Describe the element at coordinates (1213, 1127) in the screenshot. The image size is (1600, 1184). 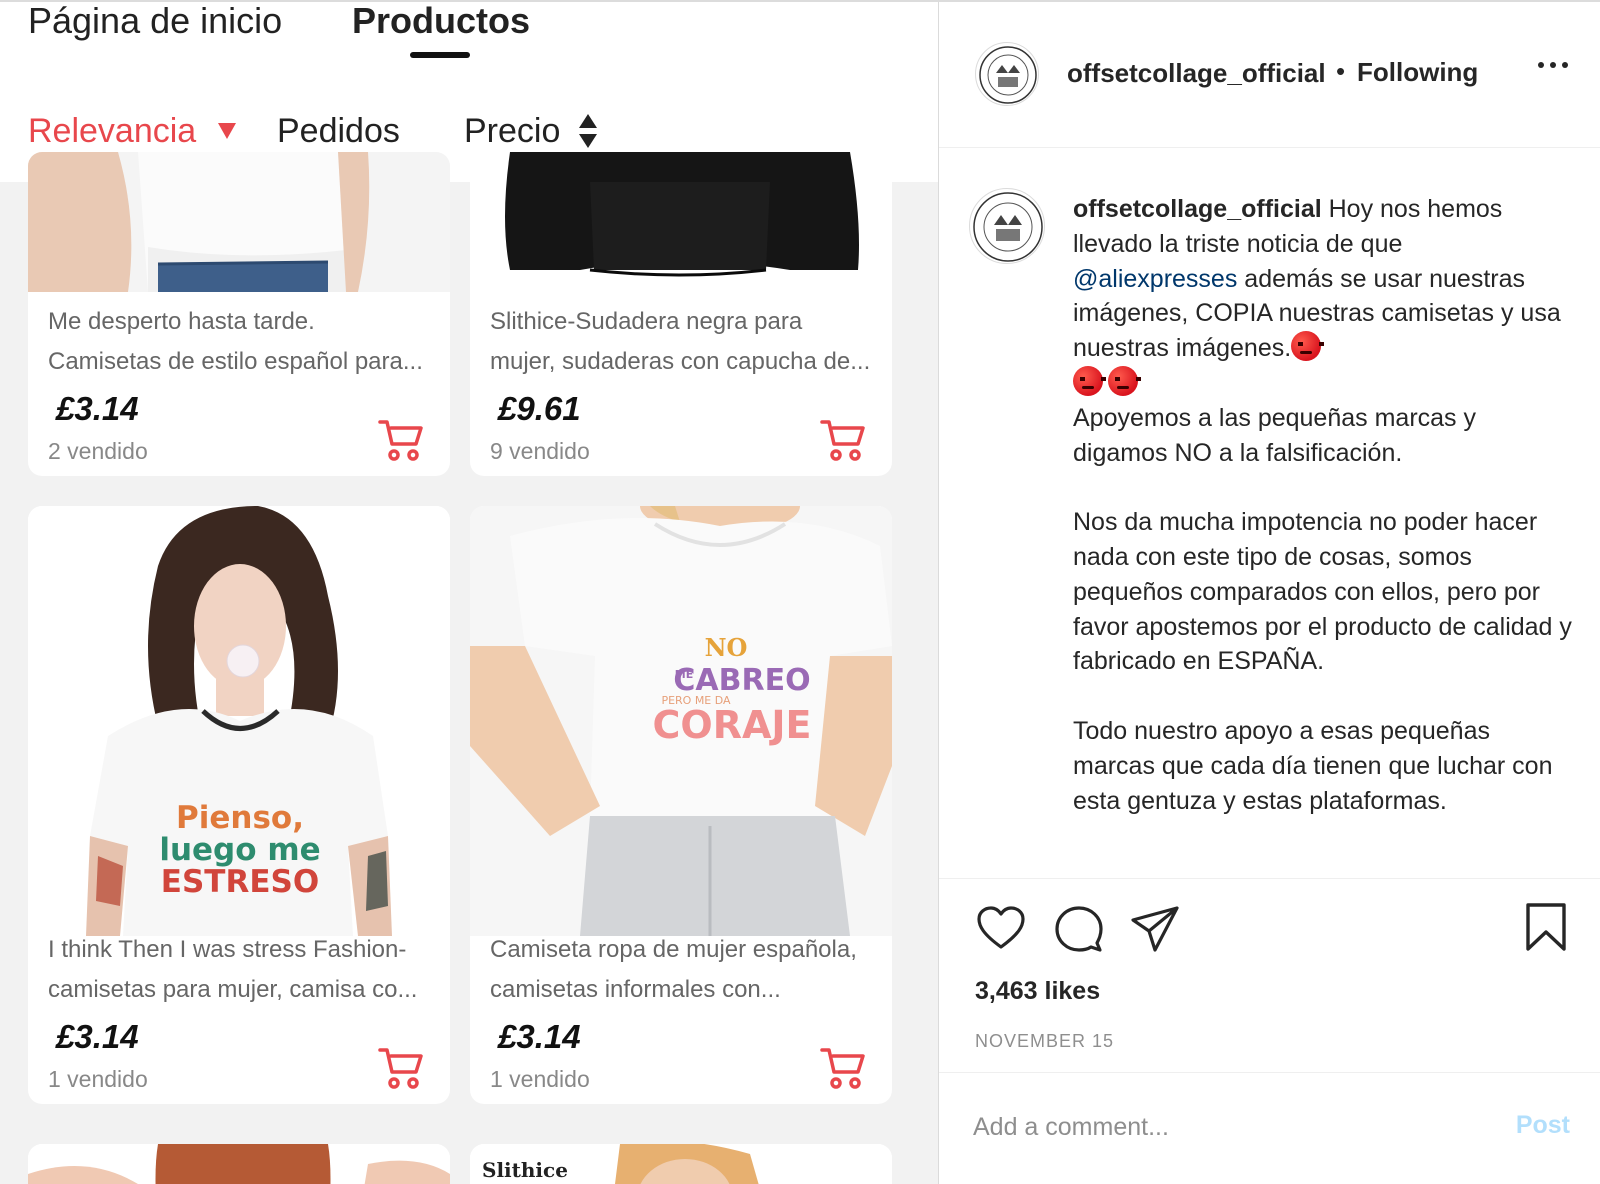
I see `comment-input` at that location.